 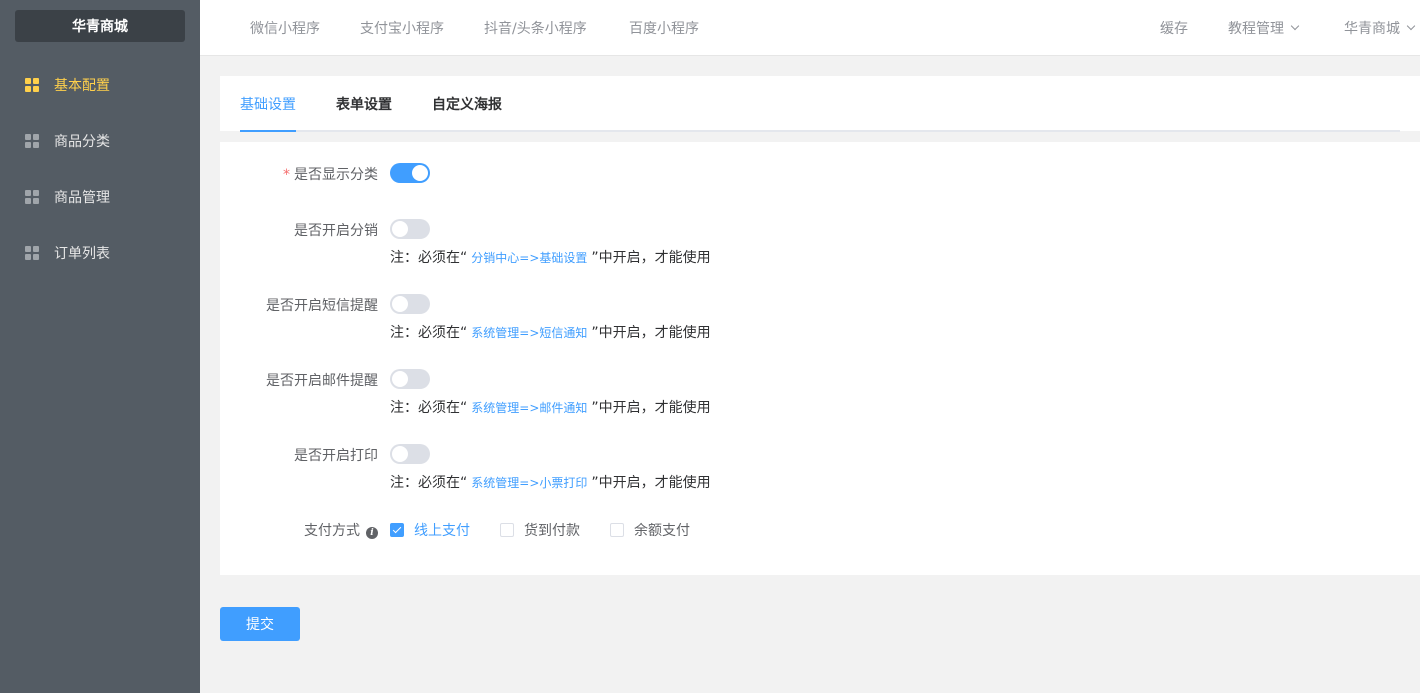 What do you see at coordinates (364, 104) in the screenshot?
I see `tab-form-settings: 表单设置` at bounding box center [364, 104].